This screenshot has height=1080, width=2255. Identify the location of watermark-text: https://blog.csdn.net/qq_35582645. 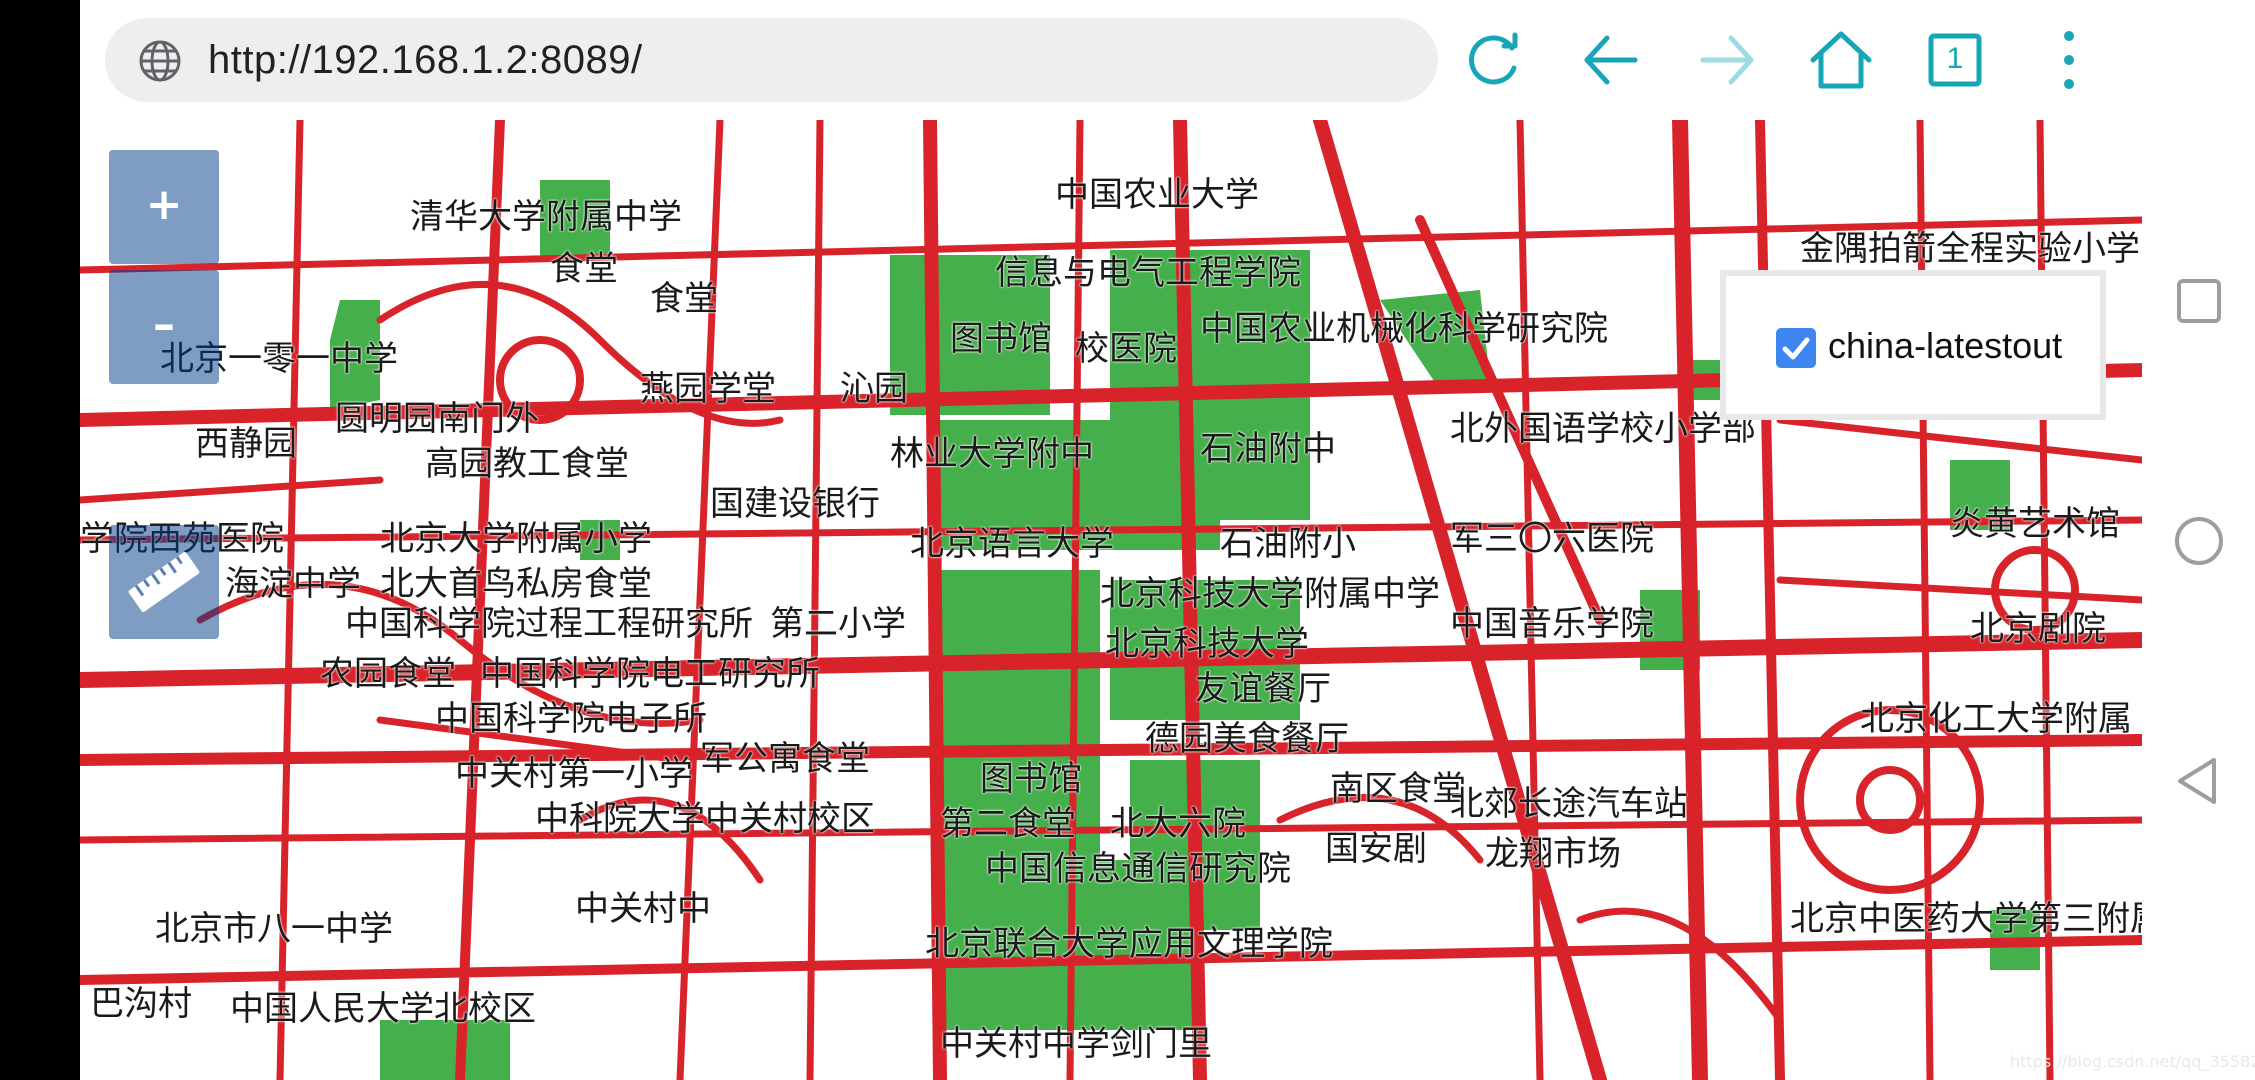
(2132, 1061).